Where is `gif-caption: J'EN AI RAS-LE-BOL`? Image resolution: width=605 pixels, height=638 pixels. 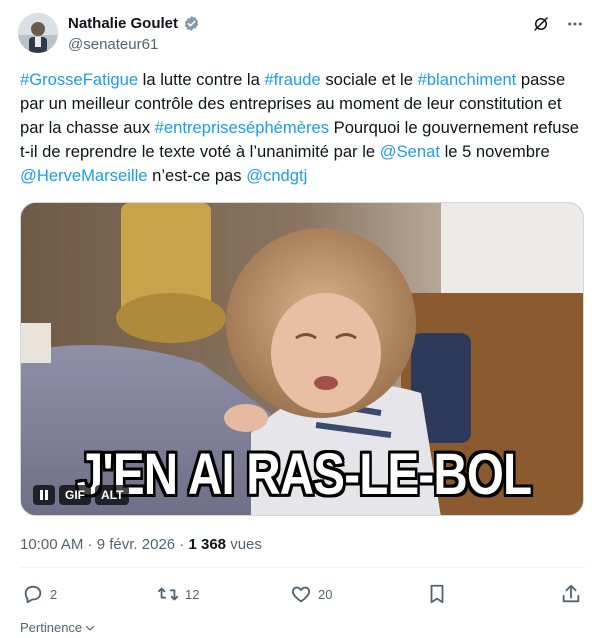 gif-caption: J'EN AI RAS-LE-BOL is located at coordinates (304, 474).